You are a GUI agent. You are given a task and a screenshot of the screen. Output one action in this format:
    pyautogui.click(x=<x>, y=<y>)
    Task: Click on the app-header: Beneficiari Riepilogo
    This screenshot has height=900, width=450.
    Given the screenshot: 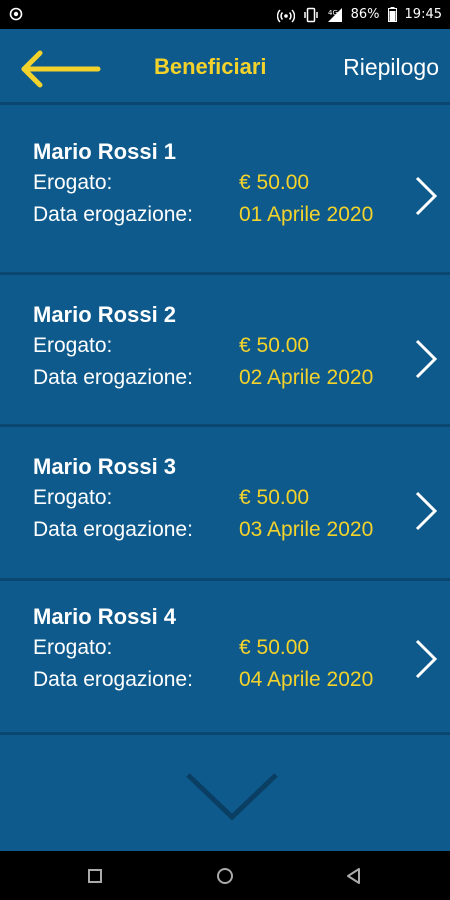 What is the action you would take?
    pyautogui.click(x=225, y=66)
    